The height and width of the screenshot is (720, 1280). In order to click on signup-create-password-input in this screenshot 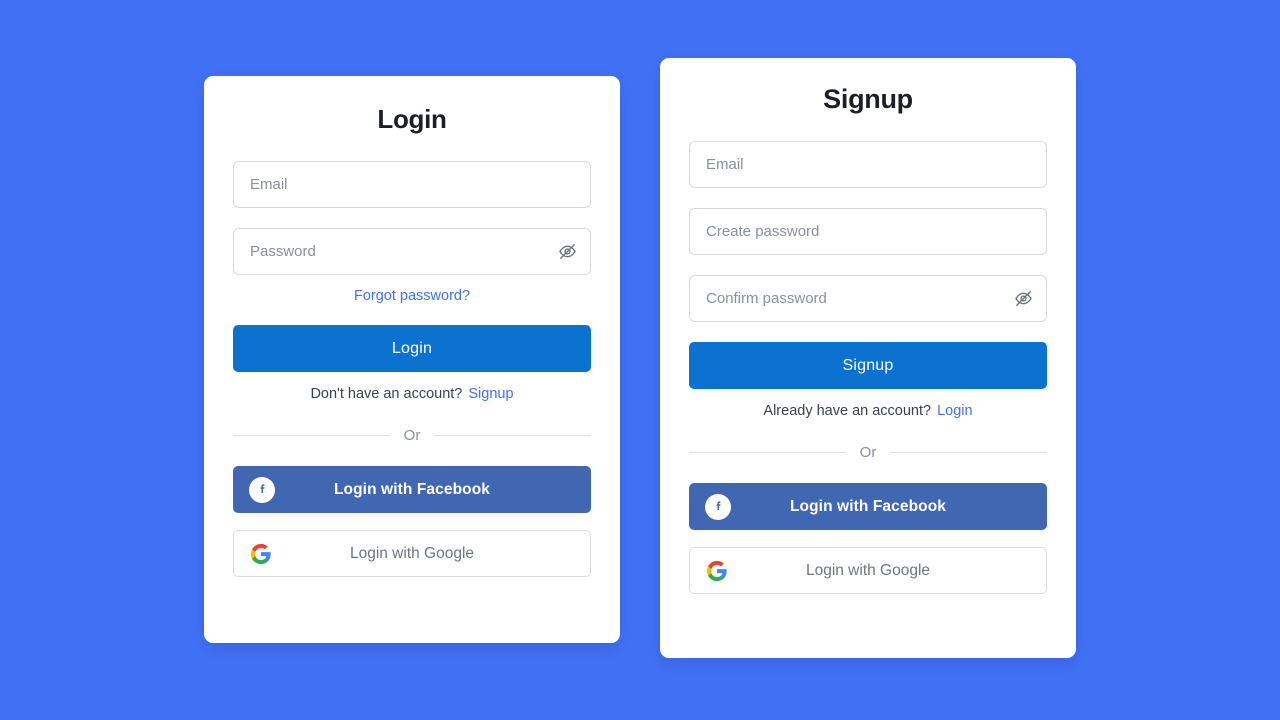, I will do `click(868, 231)`.